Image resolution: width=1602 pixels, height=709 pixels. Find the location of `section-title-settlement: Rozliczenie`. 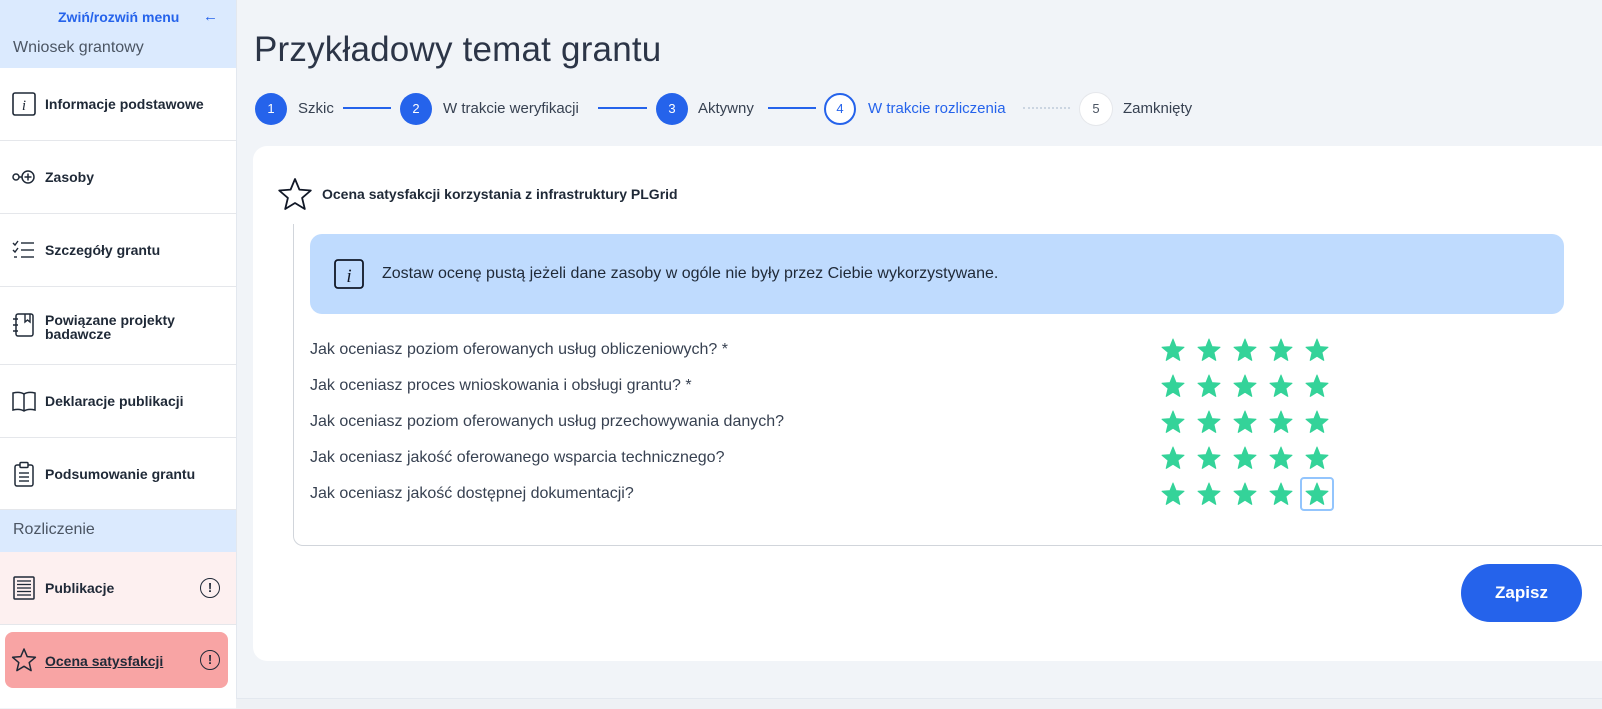

section-title-settlement: Rozliczenie is located at coordinates (54, 529).